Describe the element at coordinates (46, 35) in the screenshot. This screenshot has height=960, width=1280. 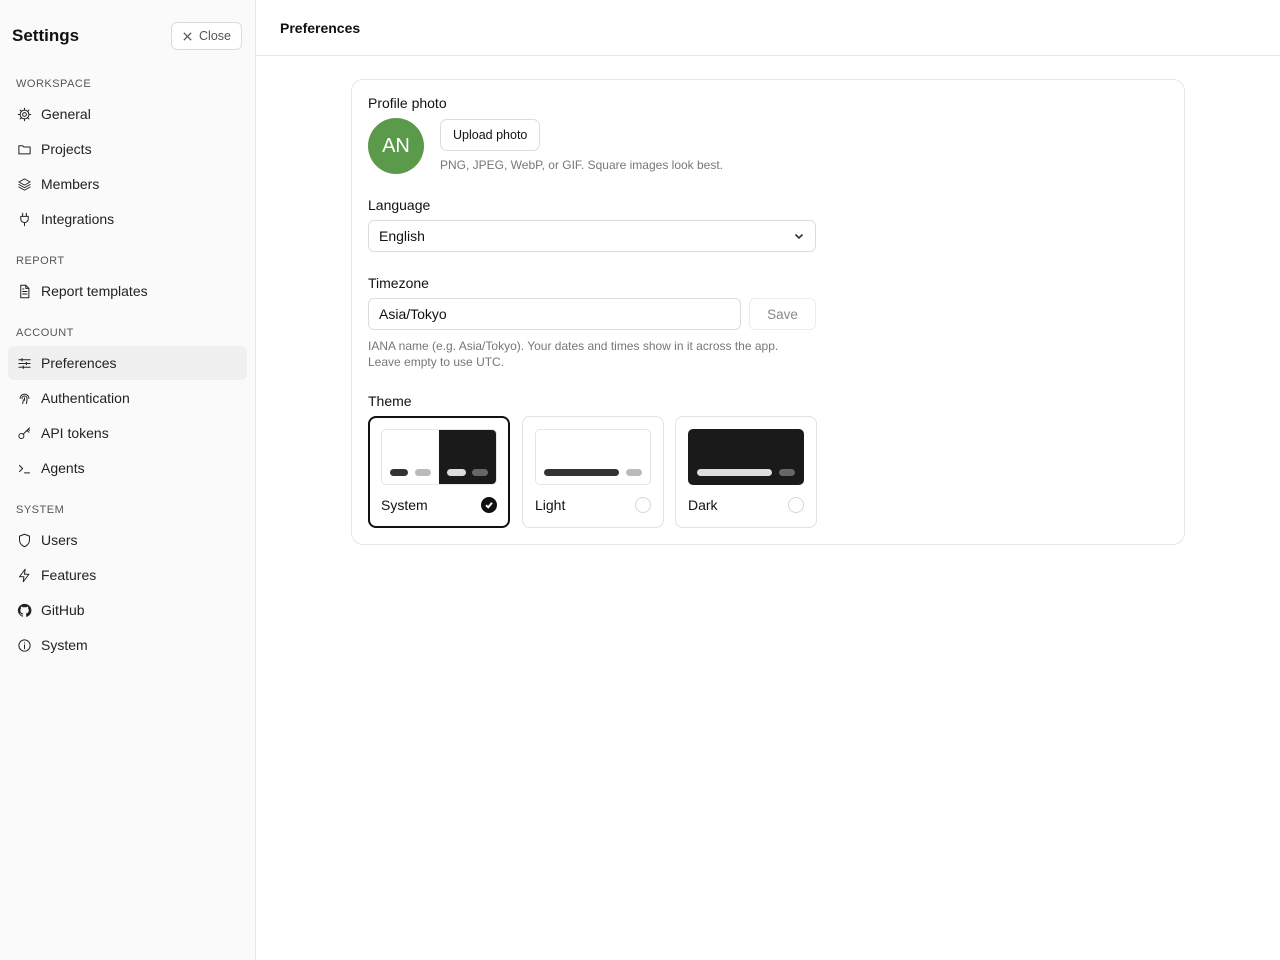
I see `sidebar-title: Settings` at that location.